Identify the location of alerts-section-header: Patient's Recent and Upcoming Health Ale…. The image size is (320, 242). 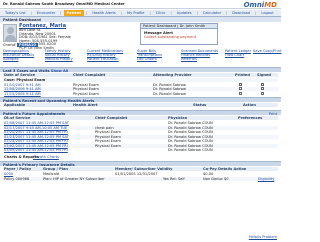
(140, 100).